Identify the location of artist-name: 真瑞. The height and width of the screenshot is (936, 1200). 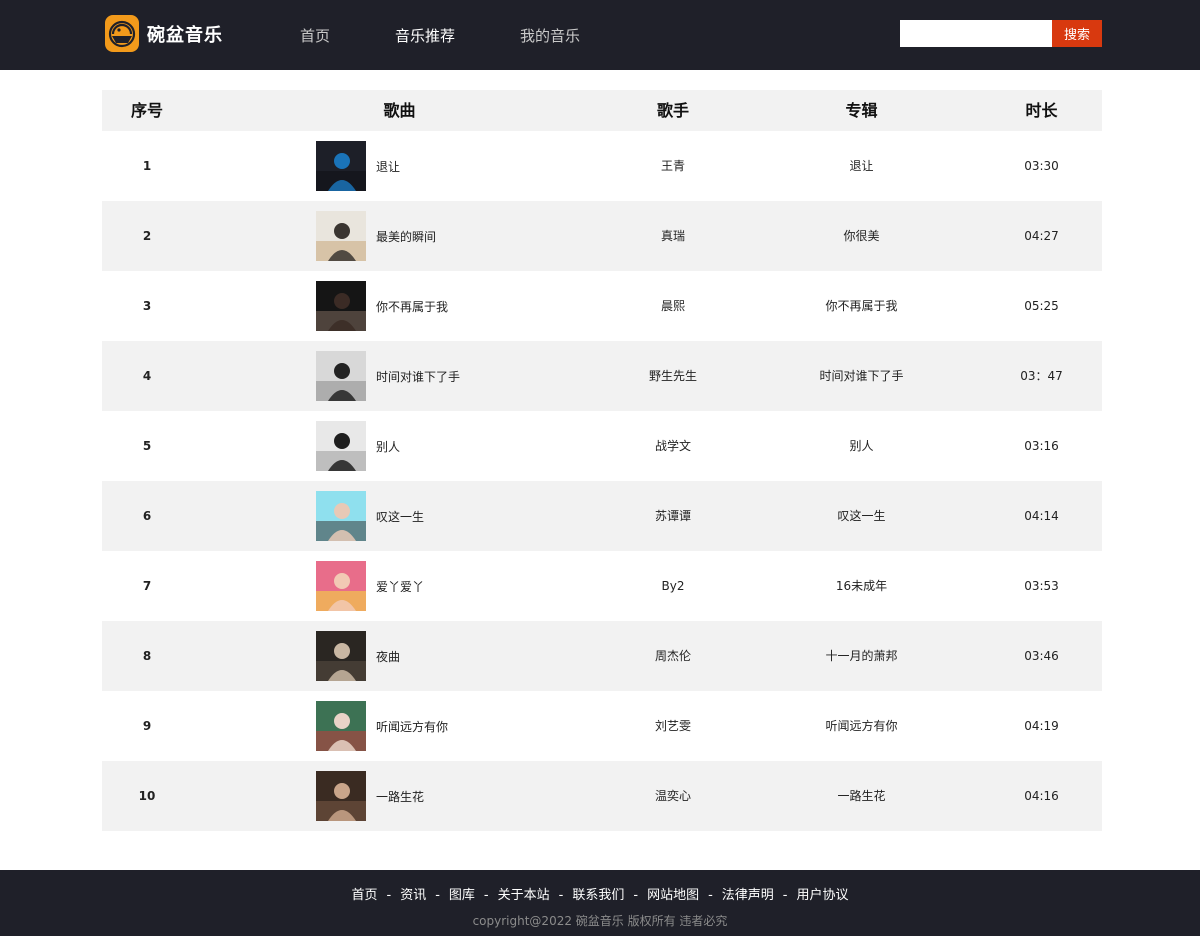
(673, 236).